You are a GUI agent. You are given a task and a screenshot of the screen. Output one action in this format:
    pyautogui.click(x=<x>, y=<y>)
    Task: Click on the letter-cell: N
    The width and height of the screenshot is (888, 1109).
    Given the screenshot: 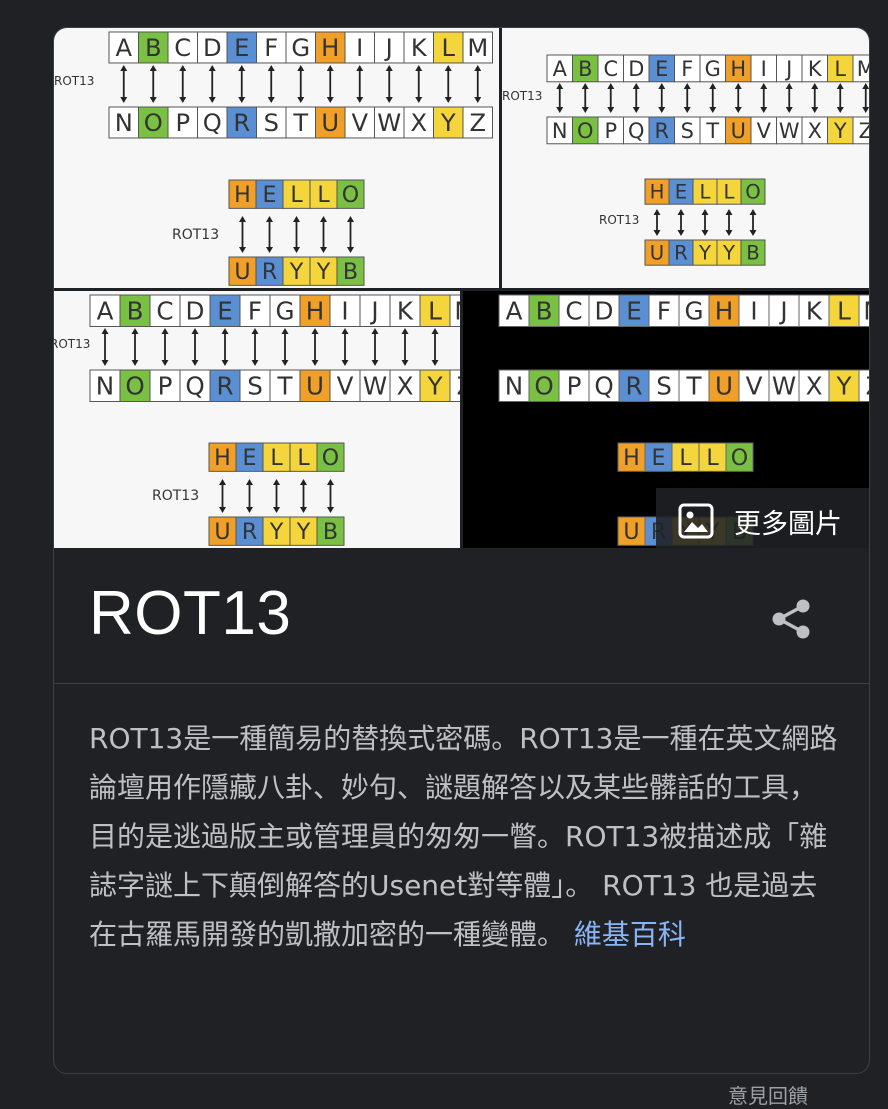 What is the action you would take?
    pyautogui.click(x=123, y=122)
    